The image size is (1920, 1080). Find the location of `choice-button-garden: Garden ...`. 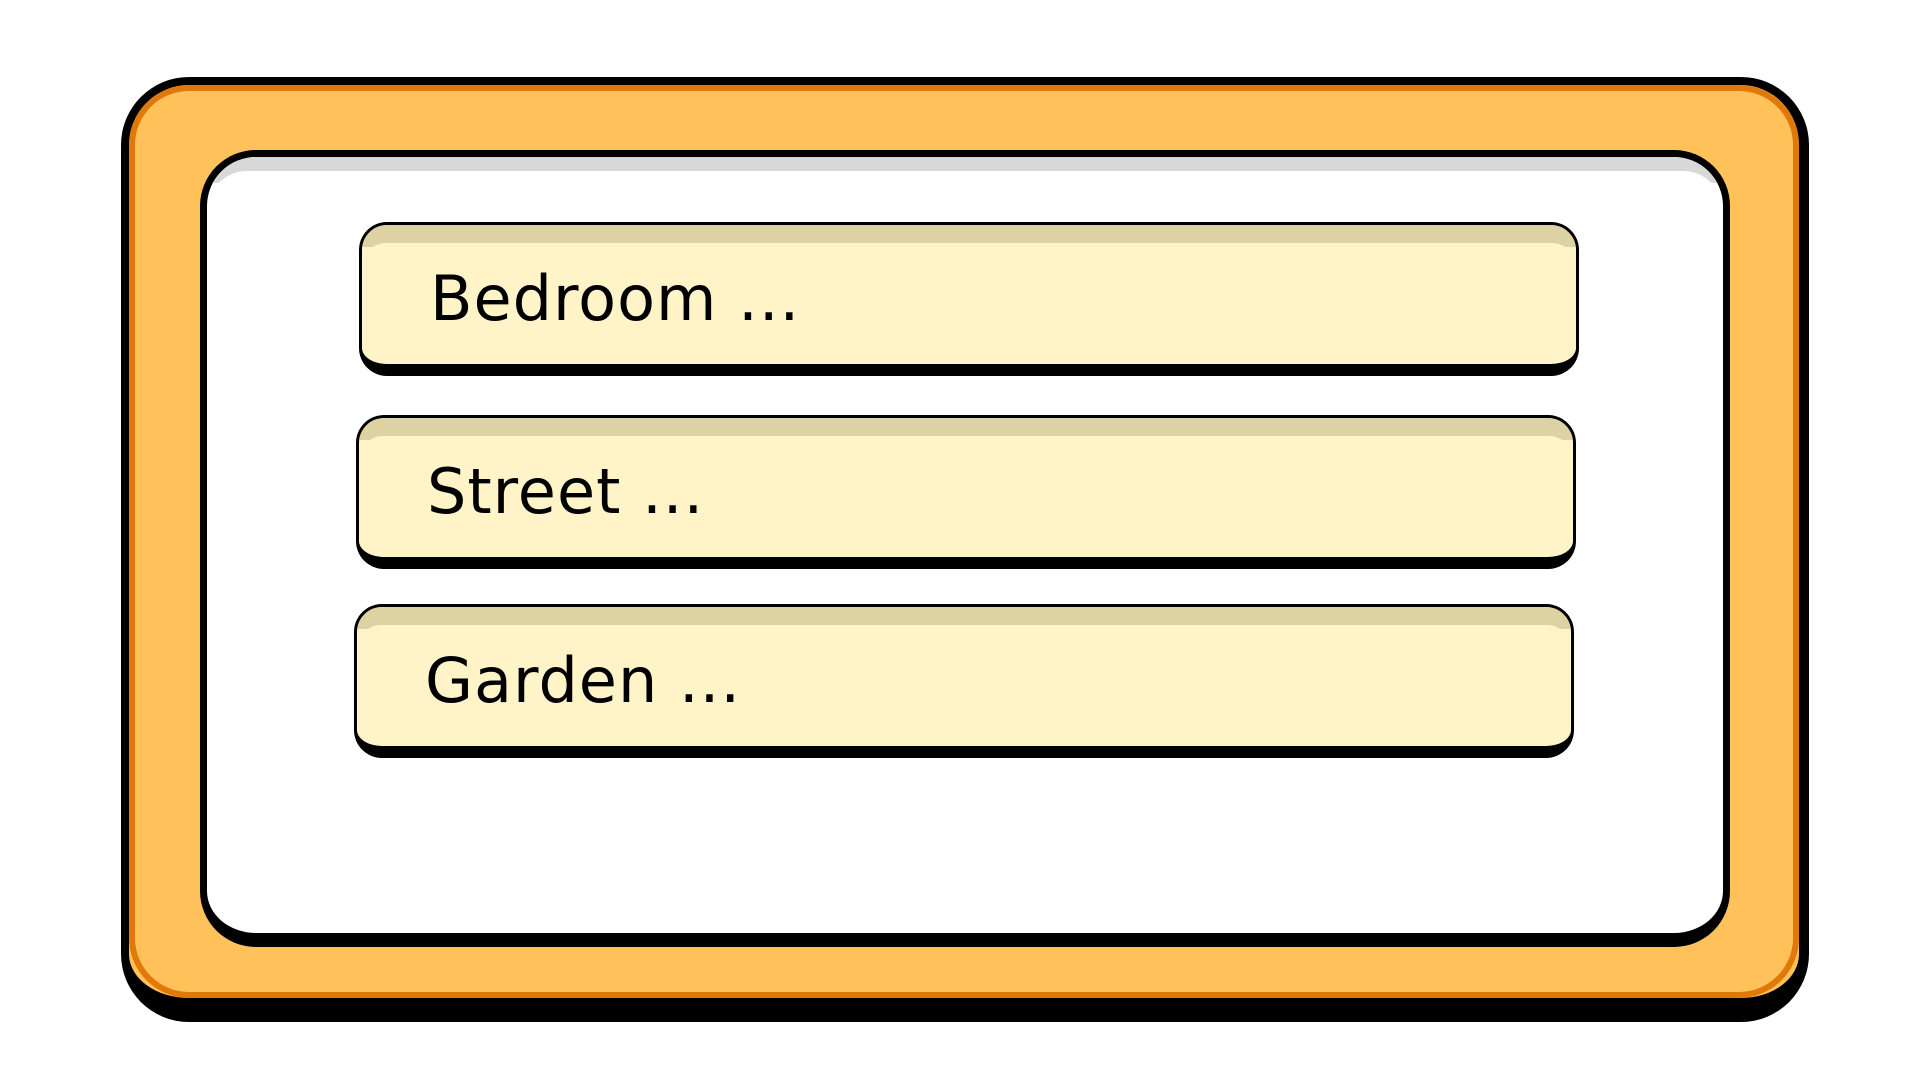

choice-button-garden: Garden ... is located at coordinates (964, 681).